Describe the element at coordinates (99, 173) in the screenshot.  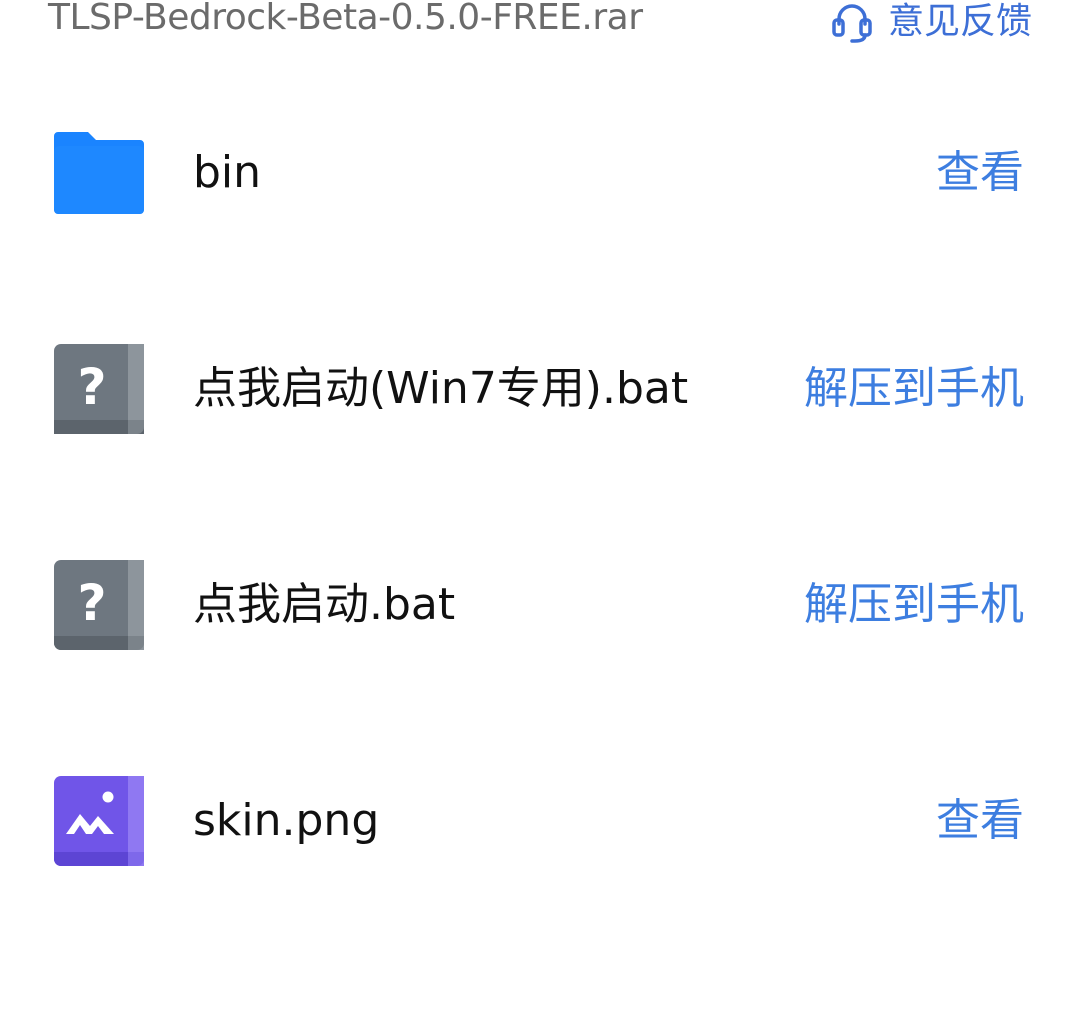
I see `folder-icon` at that location.